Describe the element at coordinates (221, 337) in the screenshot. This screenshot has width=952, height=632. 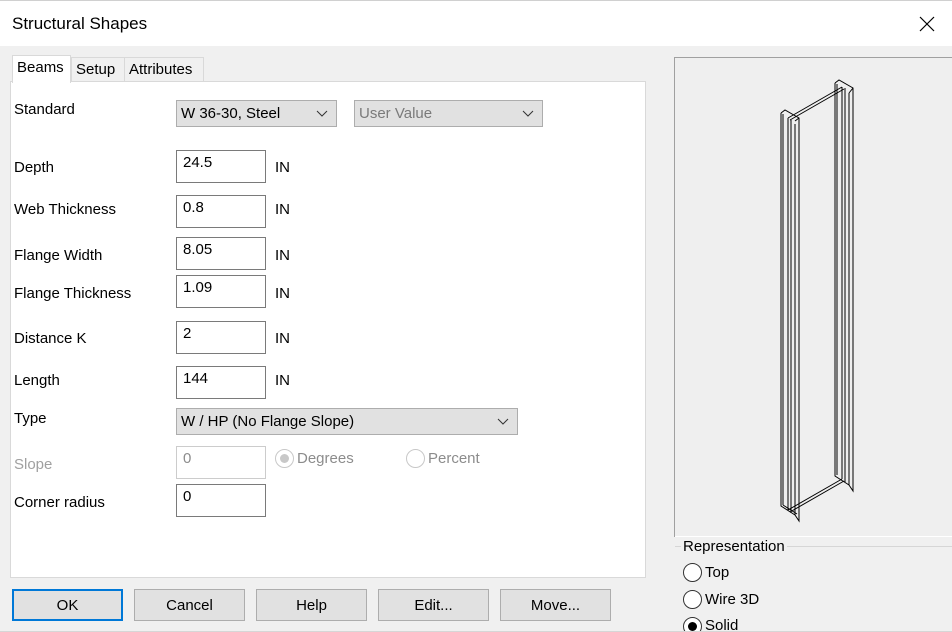
I see `distance-k-input: 2` at that location.